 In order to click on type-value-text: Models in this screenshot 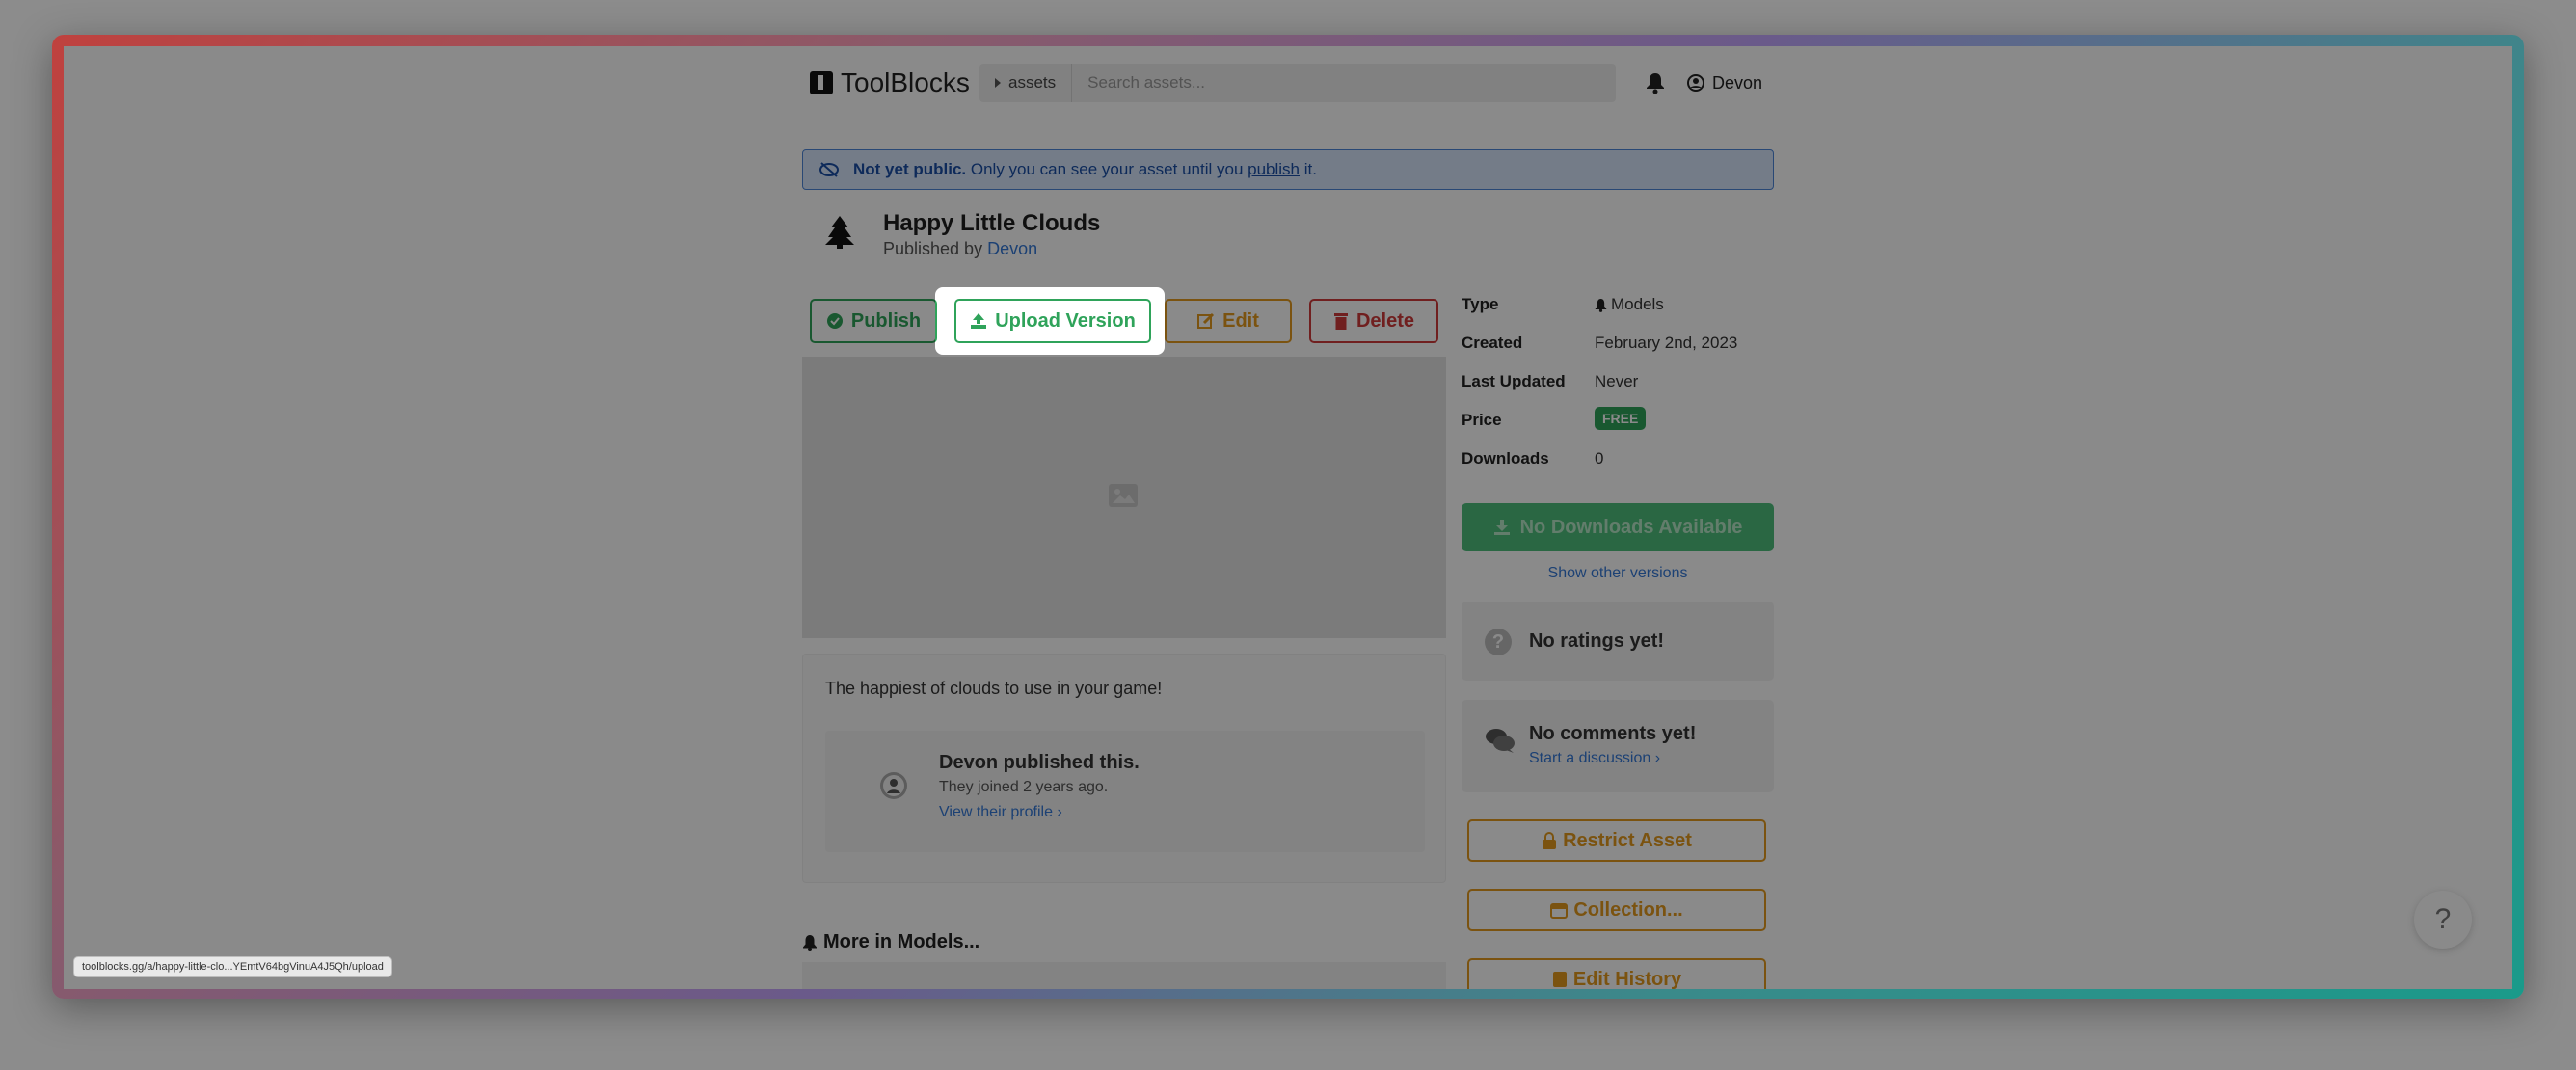, I will do `click(1638, 304)`.